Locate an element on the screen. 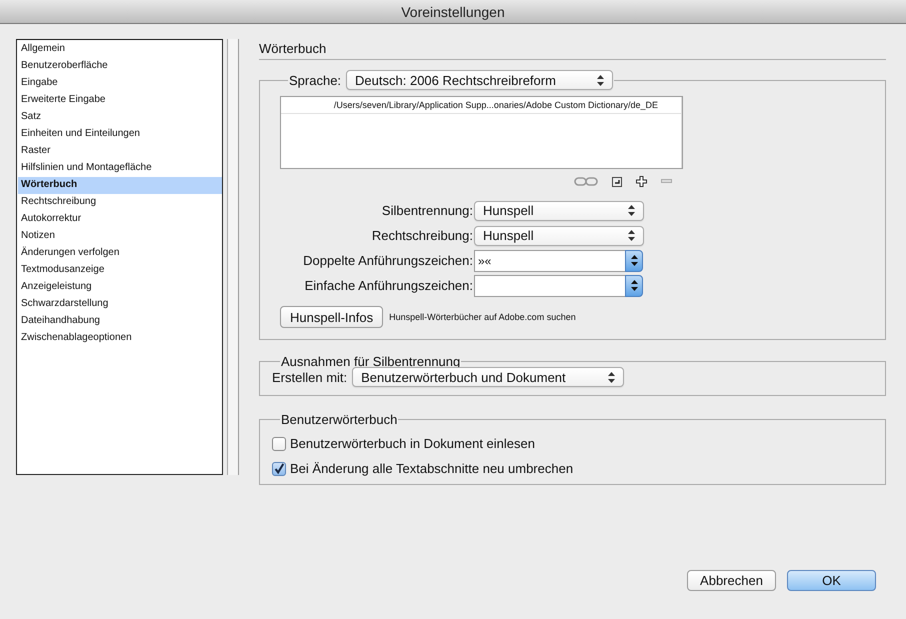 This screenshot has width=906, height=619. group-title: Ausnahmen für Silbentrennung is located at coordinates (370, 361).